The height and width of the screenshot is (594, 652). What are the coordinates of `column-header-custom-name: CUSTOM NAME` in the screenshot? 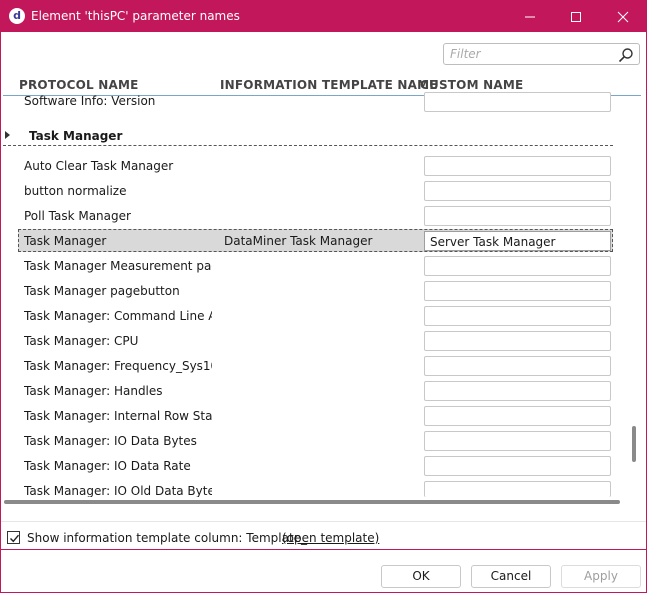 It's located at (471, 85).